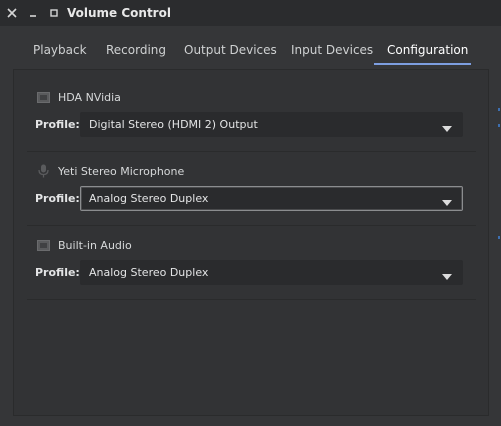  Describe the element at coordinates (173, 124) in the screenshot. I see `profile-value: Digital Stereo (HDMI 2) Output` at that location.